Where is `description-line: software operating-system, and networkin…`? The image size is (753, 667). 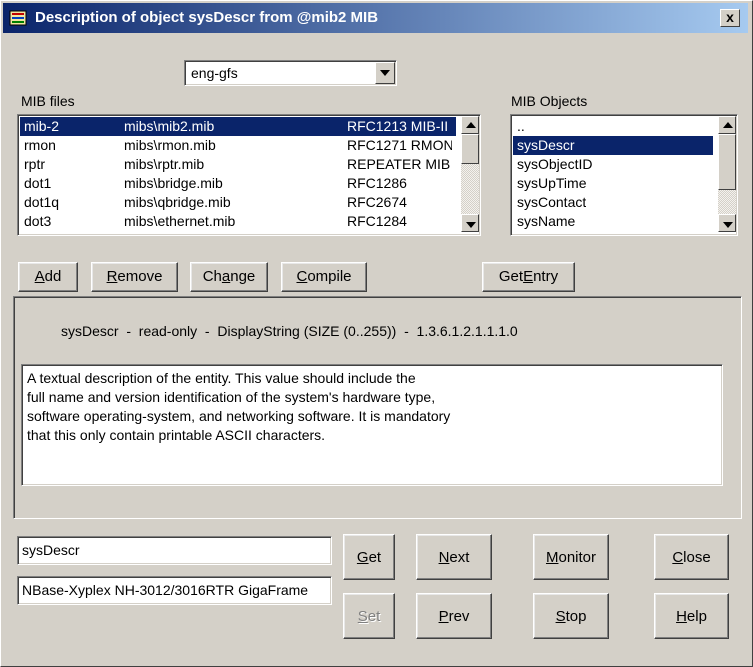
description-line: software operating-system, and networkin… is located at coordinates (239, 416).